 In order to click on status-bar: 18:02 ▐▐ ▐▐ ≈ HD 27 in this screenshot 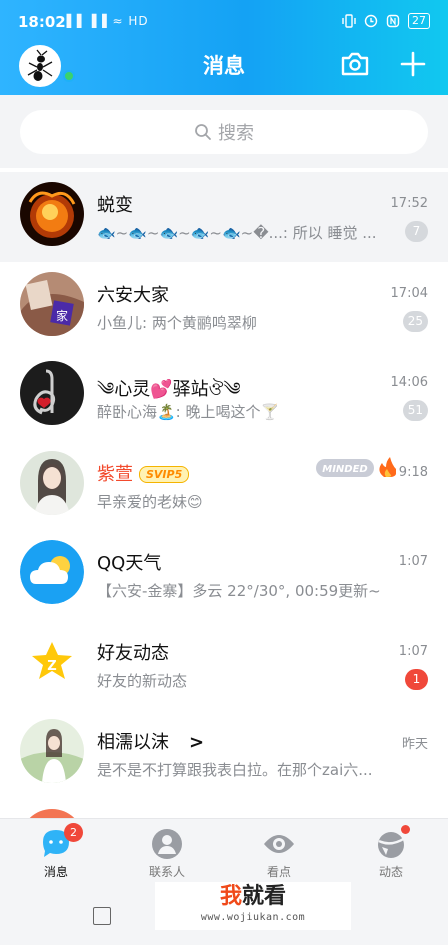, I will do `click(224, 22)`.